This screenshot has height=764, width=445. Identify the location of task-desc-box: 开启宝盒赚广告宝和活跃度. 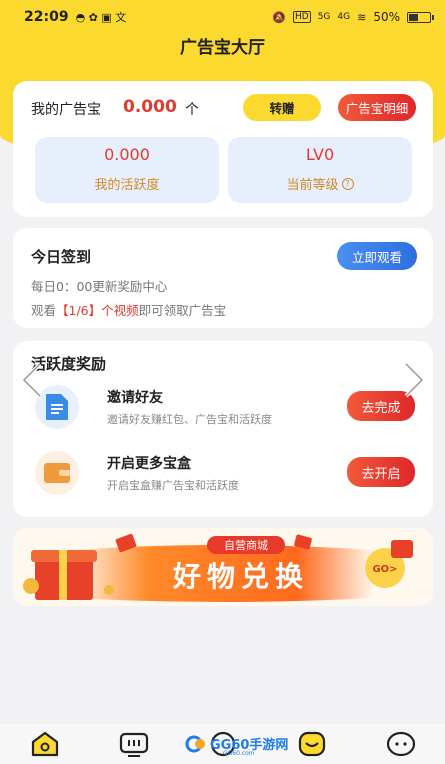
(173, 485).